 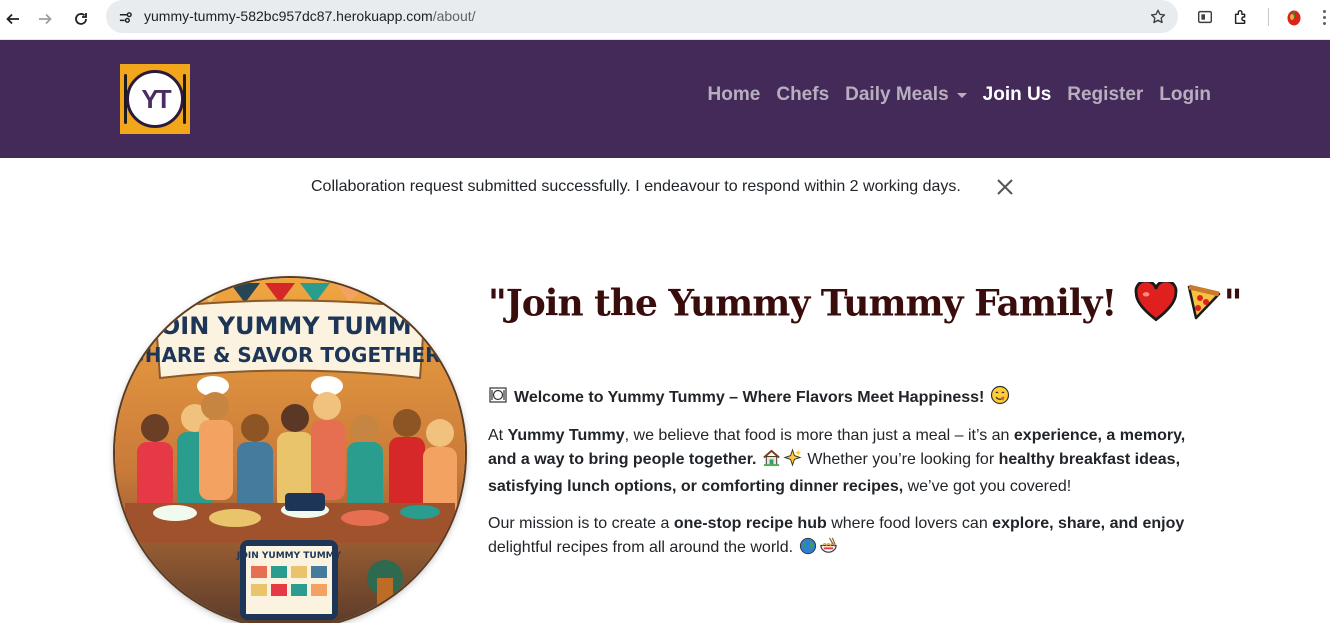 What do you see at coordinates (1017, 95) in the screenshot?
I see `nav-join-us-link: Join Us` at bounding box center [1017, 95].